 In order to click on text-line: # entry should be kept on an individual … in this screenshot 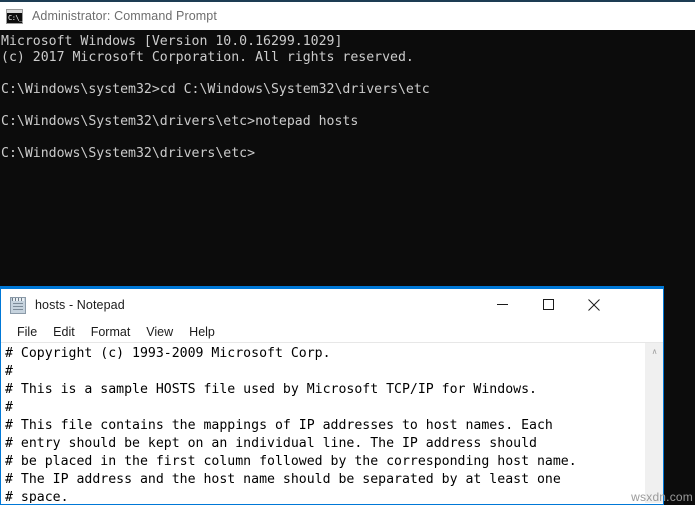, I will do `click(271, 443)`.